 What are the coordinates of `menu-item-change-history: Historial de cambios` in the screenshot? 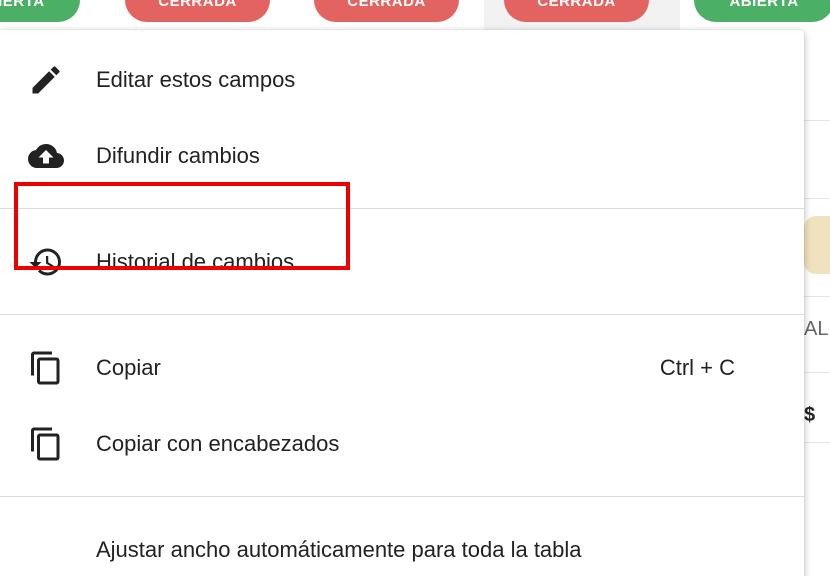 It's located at (402, 262).